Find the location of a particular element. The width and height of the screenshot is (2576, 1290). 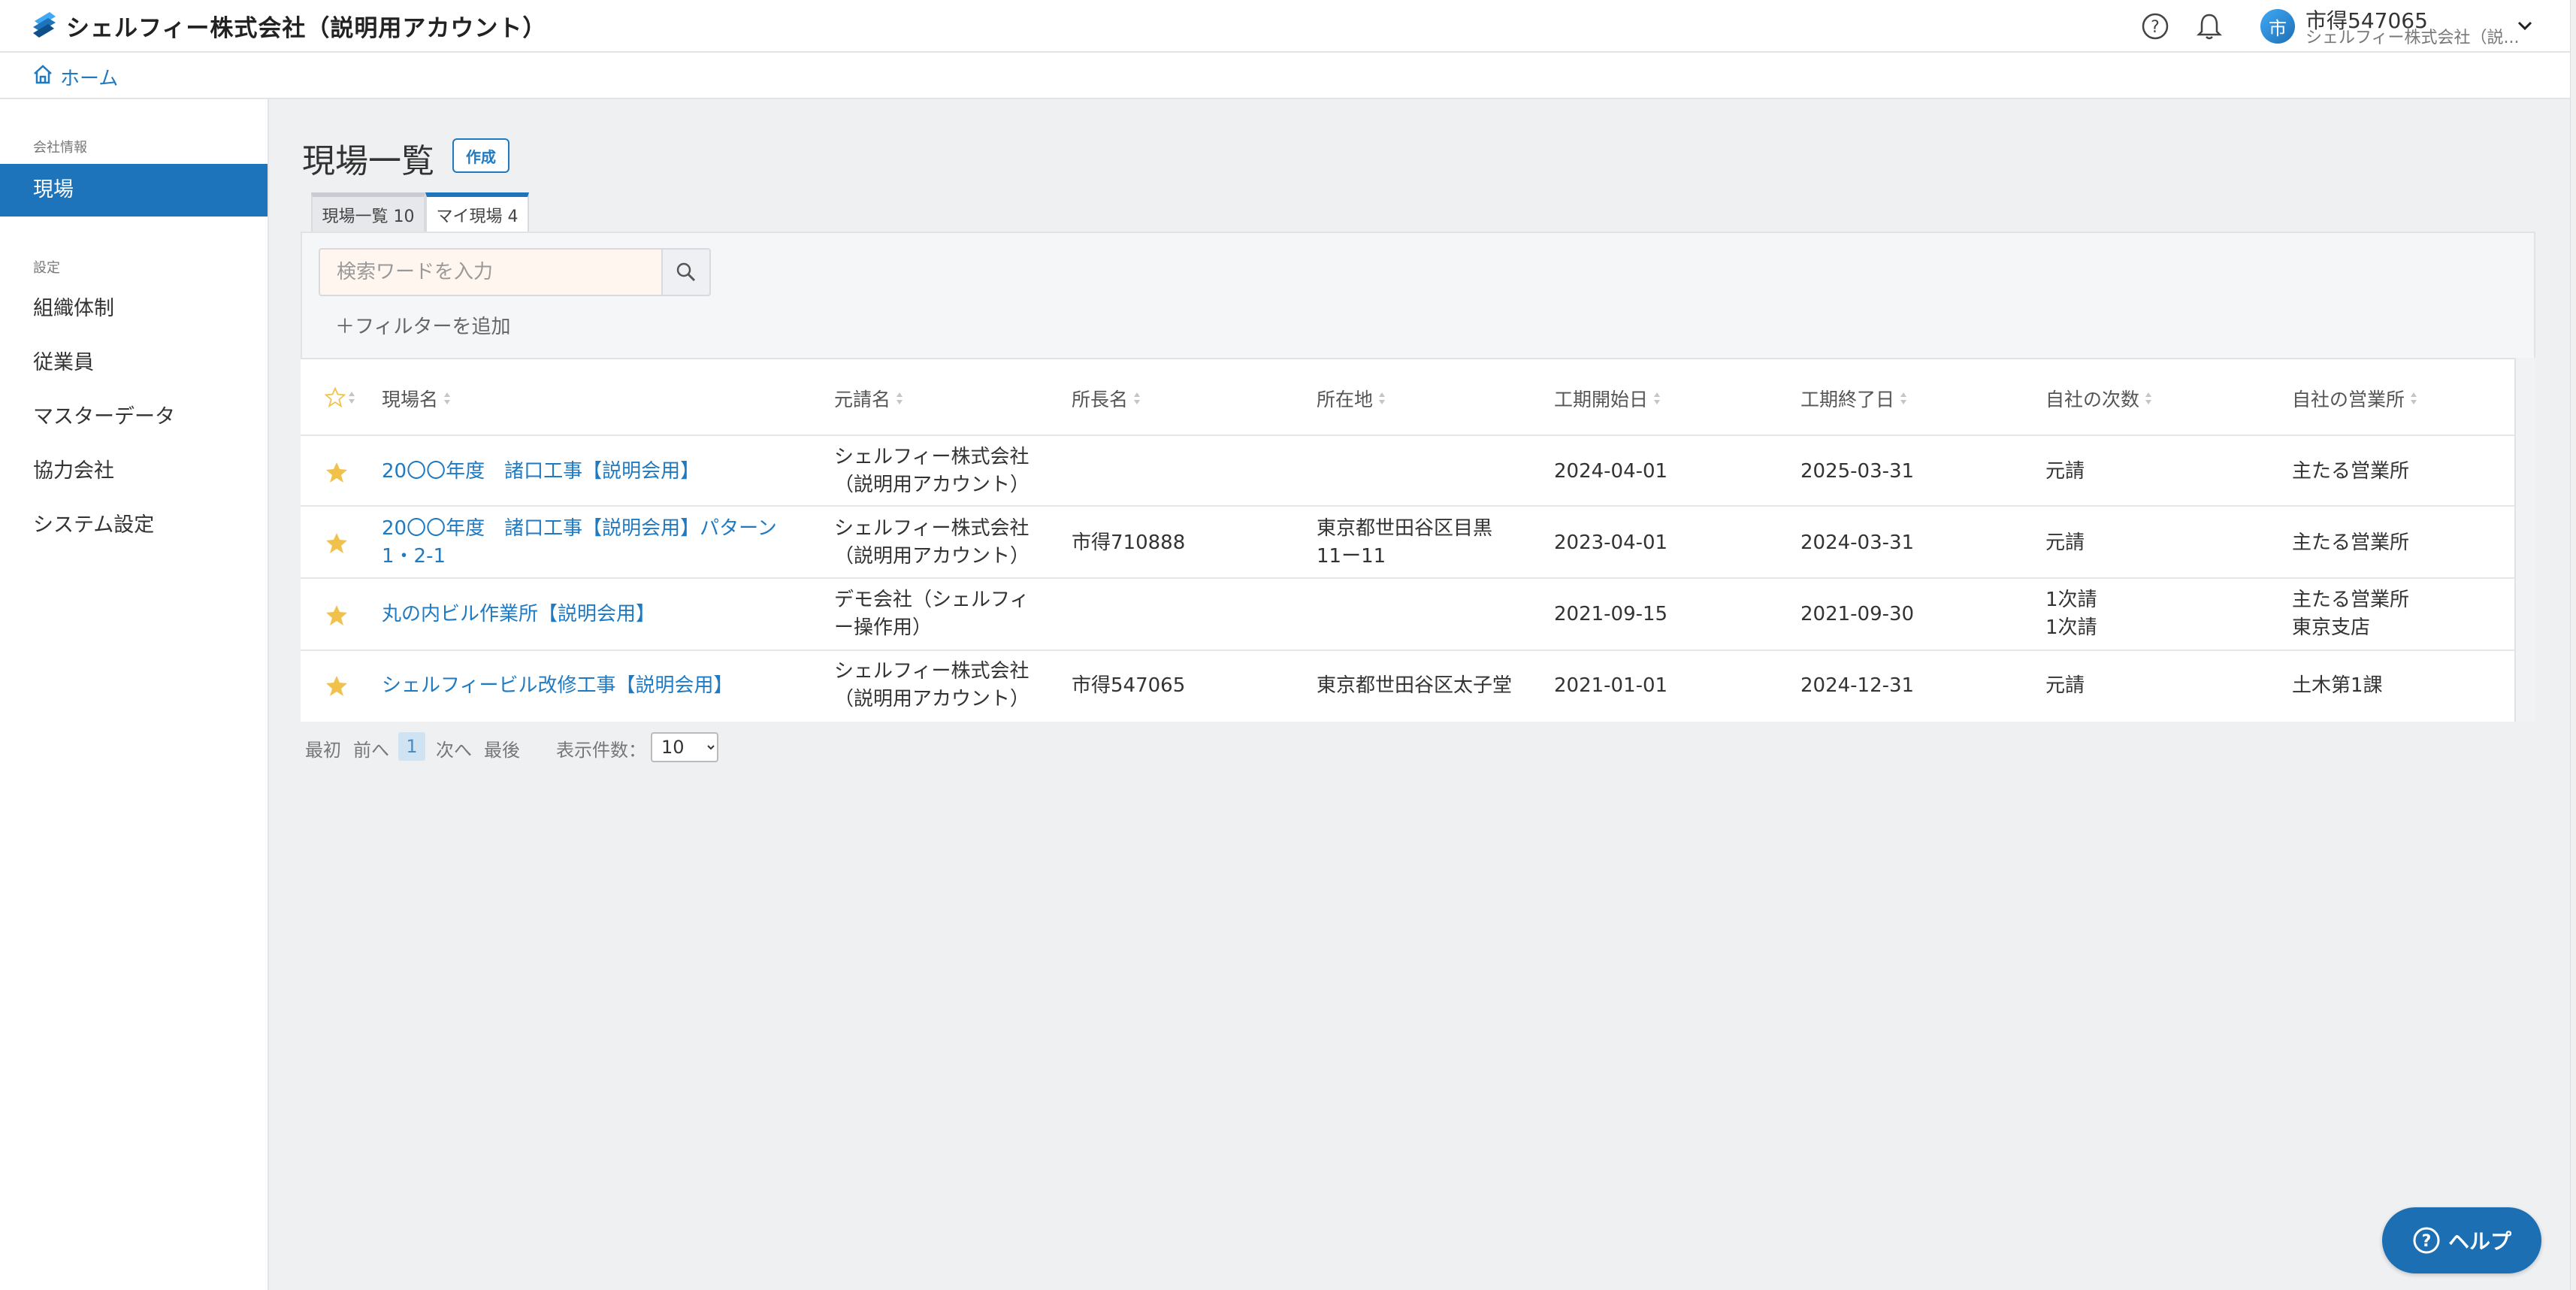

pager-prev: 前へ is located at coordinates (371, 748).